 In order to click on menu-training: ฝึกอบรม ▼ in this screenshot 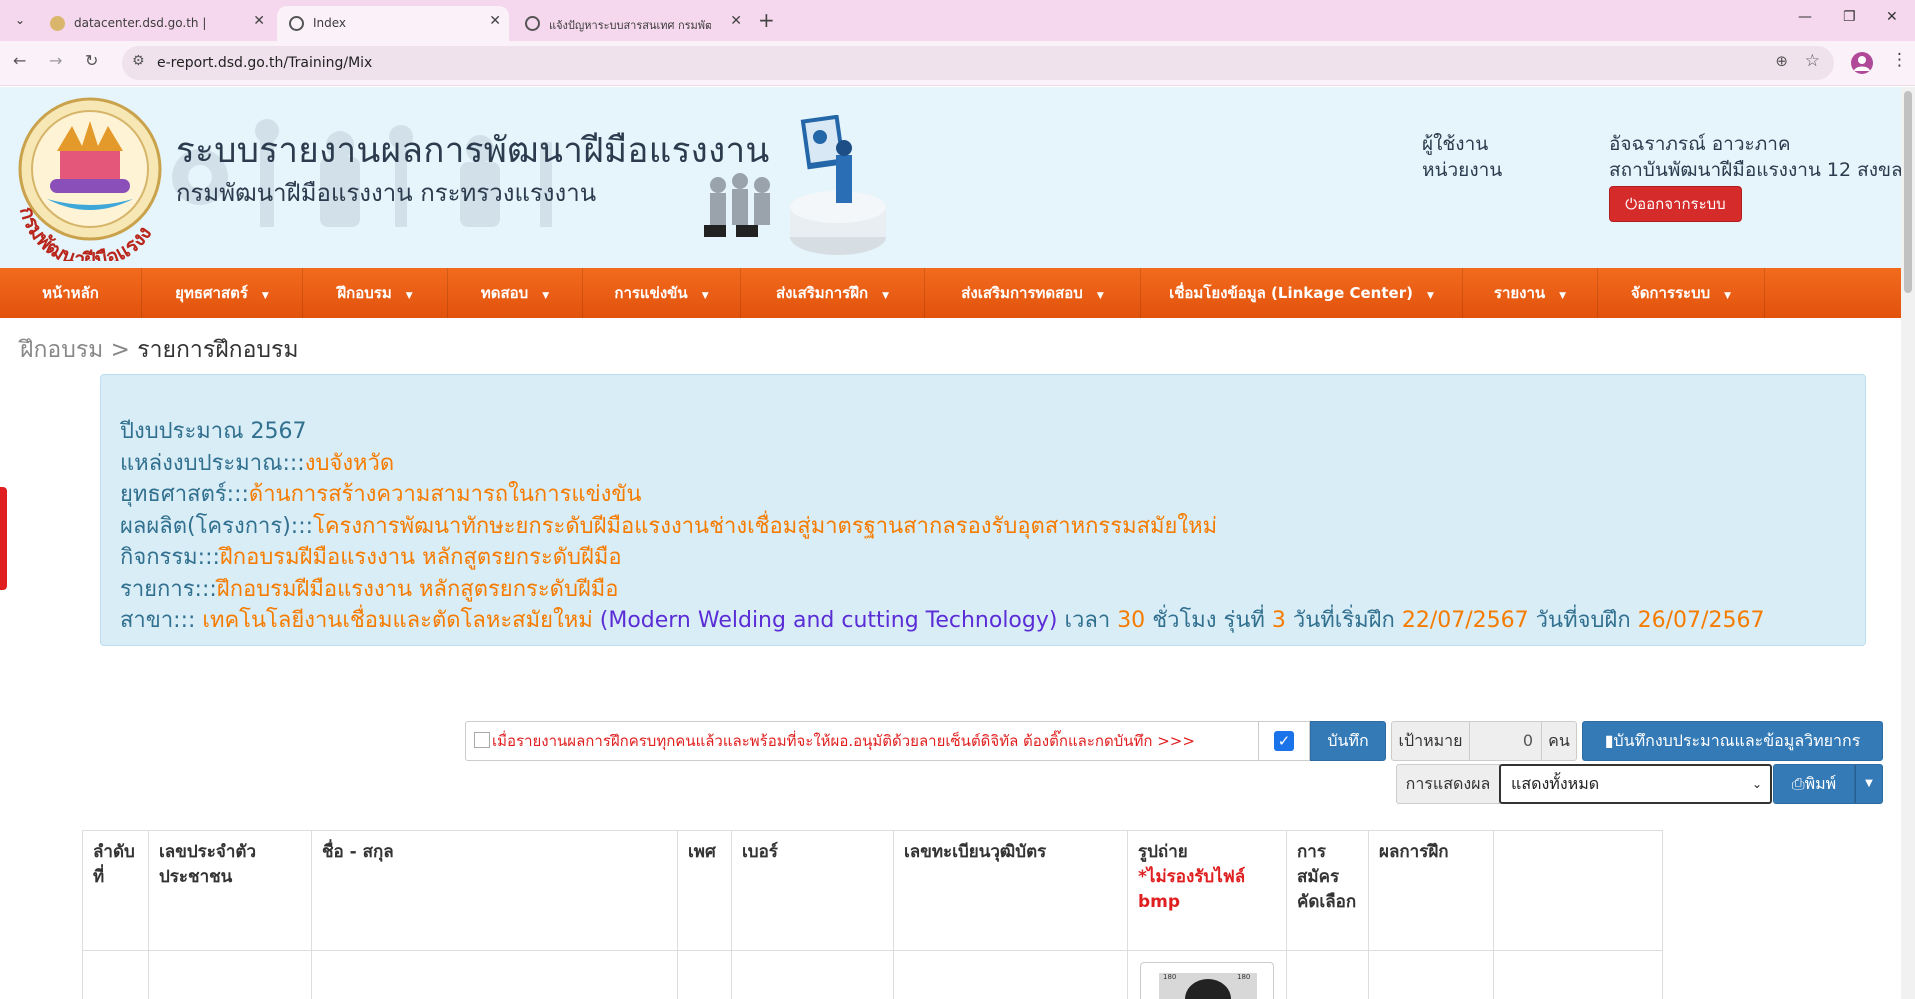, I will do `click(375, 293)`.